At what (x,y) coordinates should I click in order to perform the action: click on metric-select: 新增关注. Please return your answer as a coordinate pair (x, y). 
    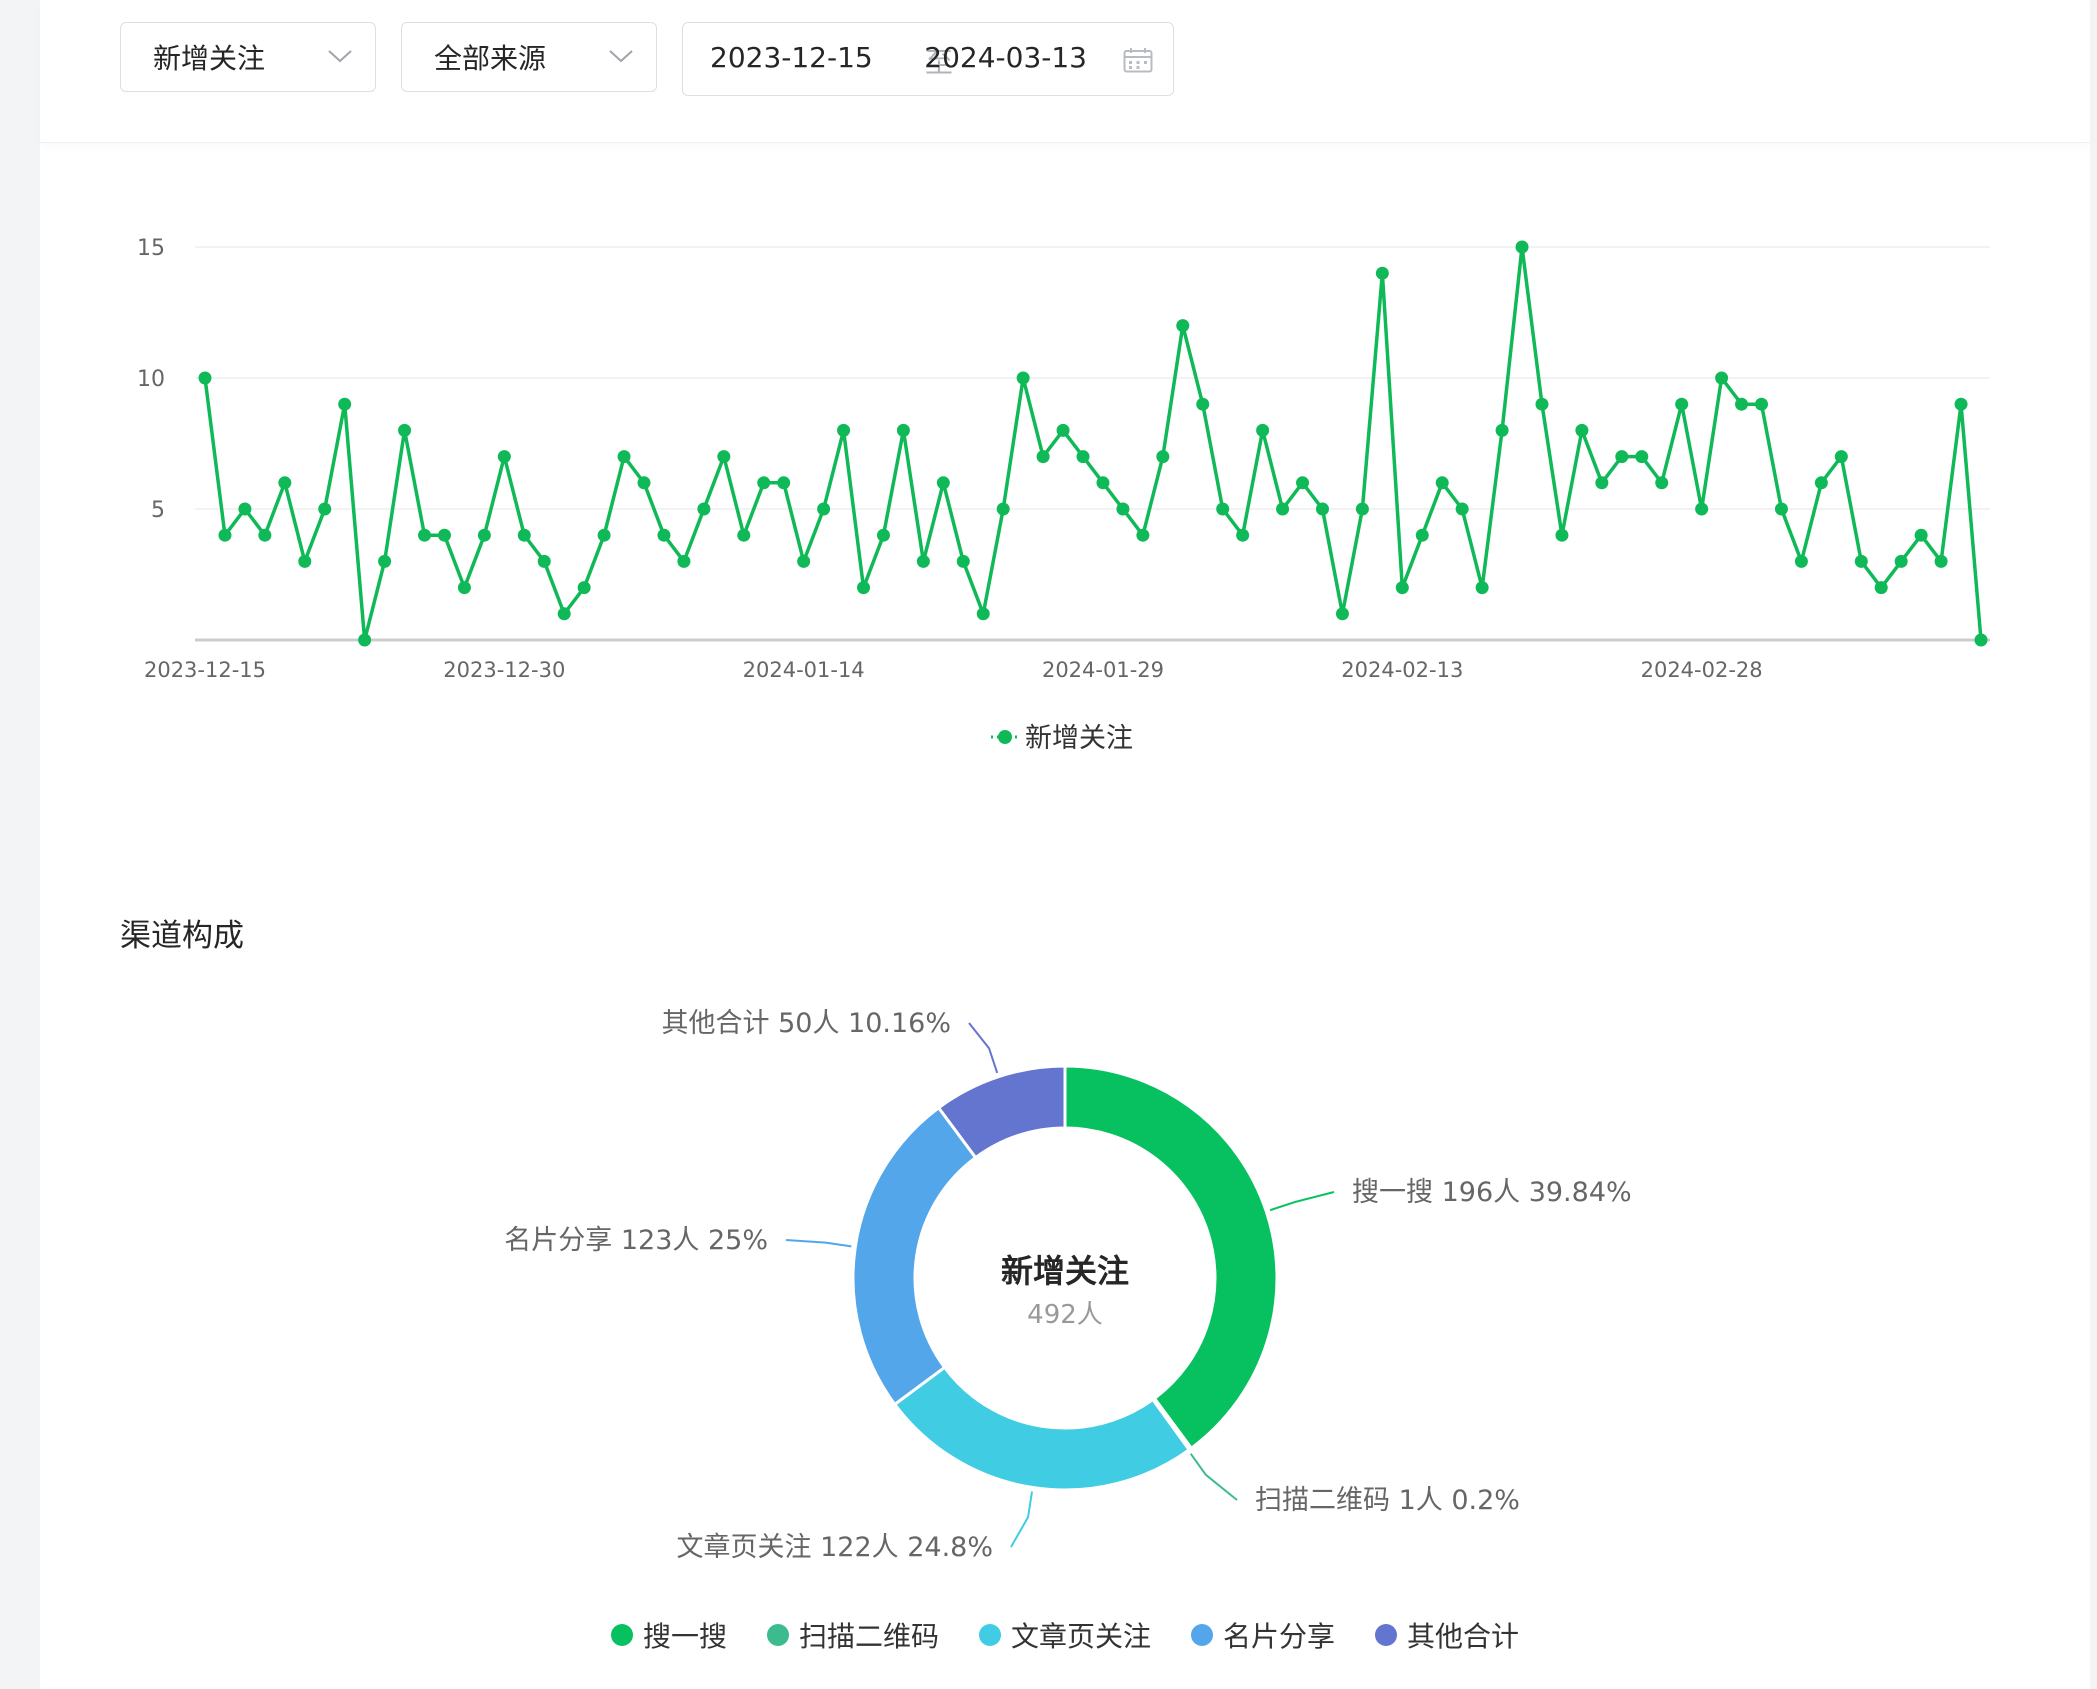
    Looking at the image, I should click on (248, 57).